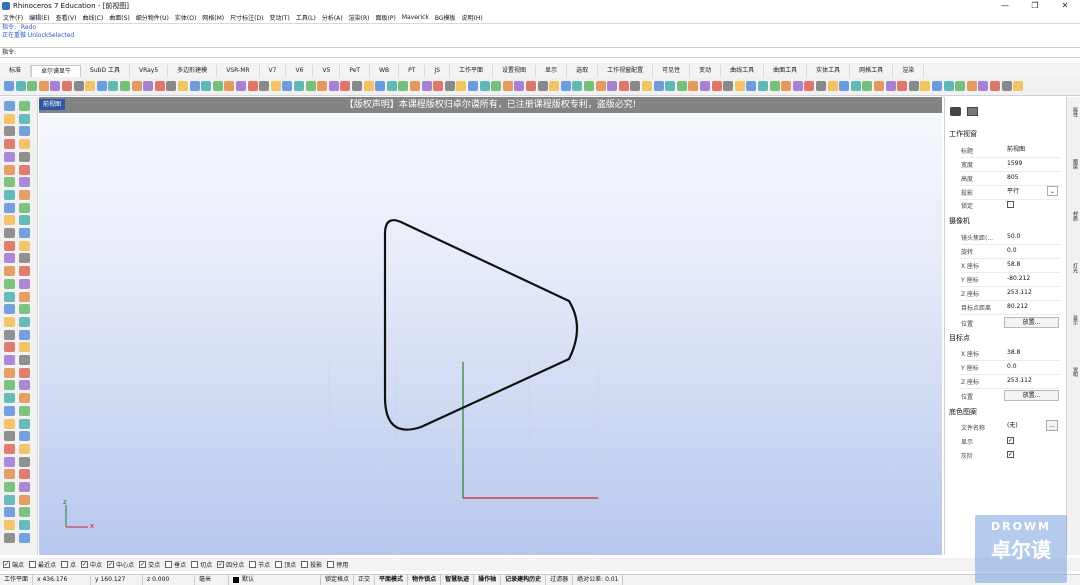 The image size is (1080, 585). What do you see at coordinates (66, 17) in the screenshot?
I see `menu-item: 查看(V)` at bounding box center [66, 17].